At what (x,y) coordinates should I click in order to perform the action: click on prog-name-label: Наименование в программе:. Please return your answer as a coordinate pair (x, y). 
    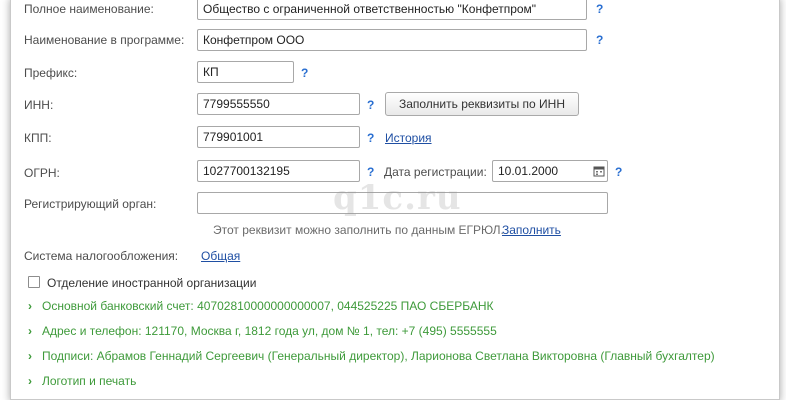
    Looking at the image, I should click on (104, 40).